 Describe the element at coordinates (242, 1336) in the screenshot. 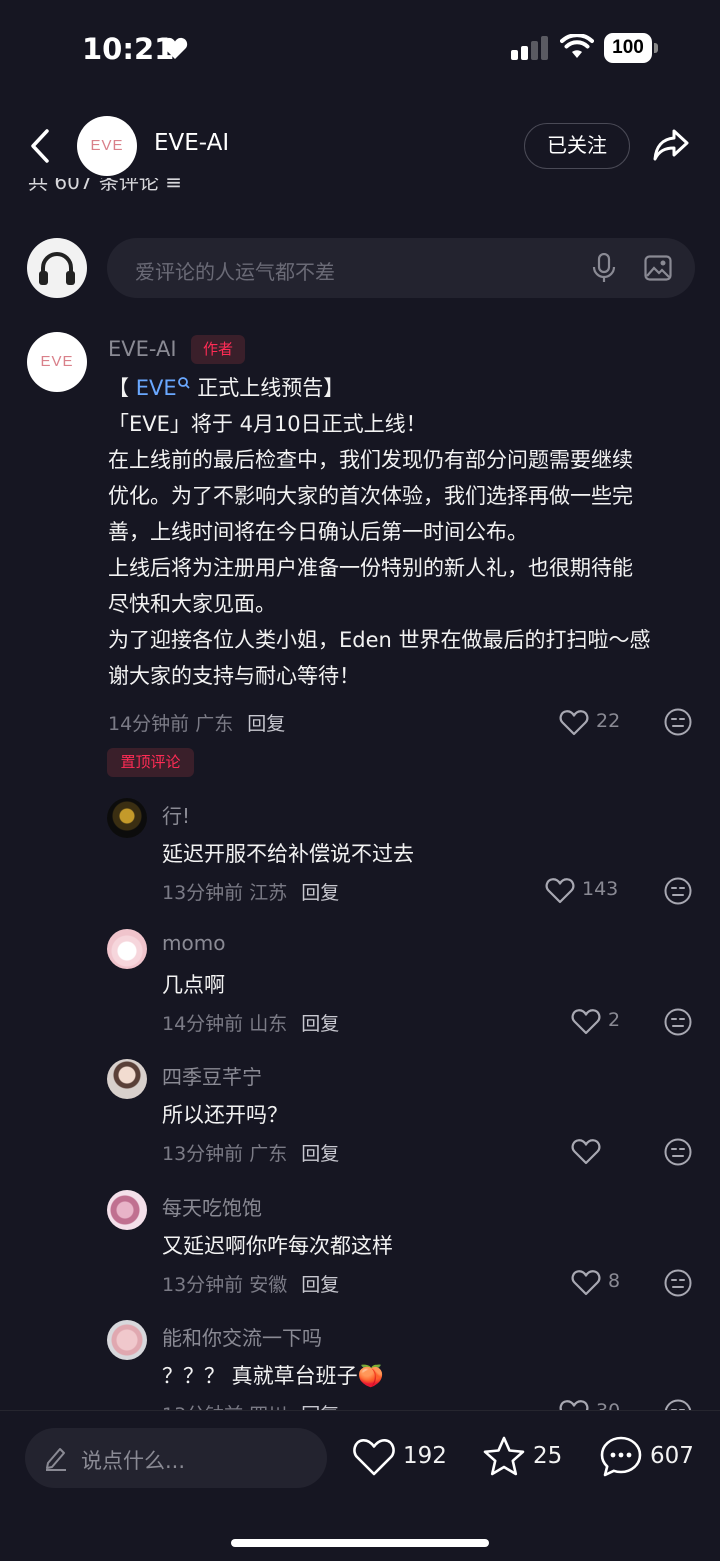

I see `user-name: 能和你交流一下吗` at that location.